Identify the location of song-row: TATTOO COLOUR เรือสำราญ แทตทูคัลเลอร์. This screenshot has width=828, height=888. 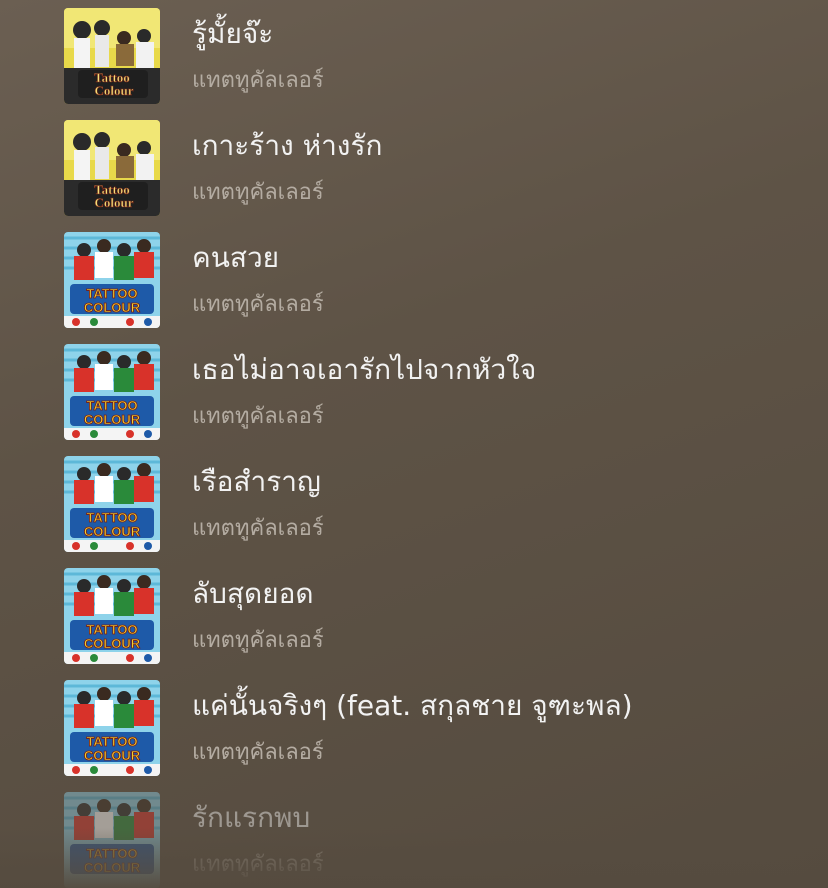
(414, 504).